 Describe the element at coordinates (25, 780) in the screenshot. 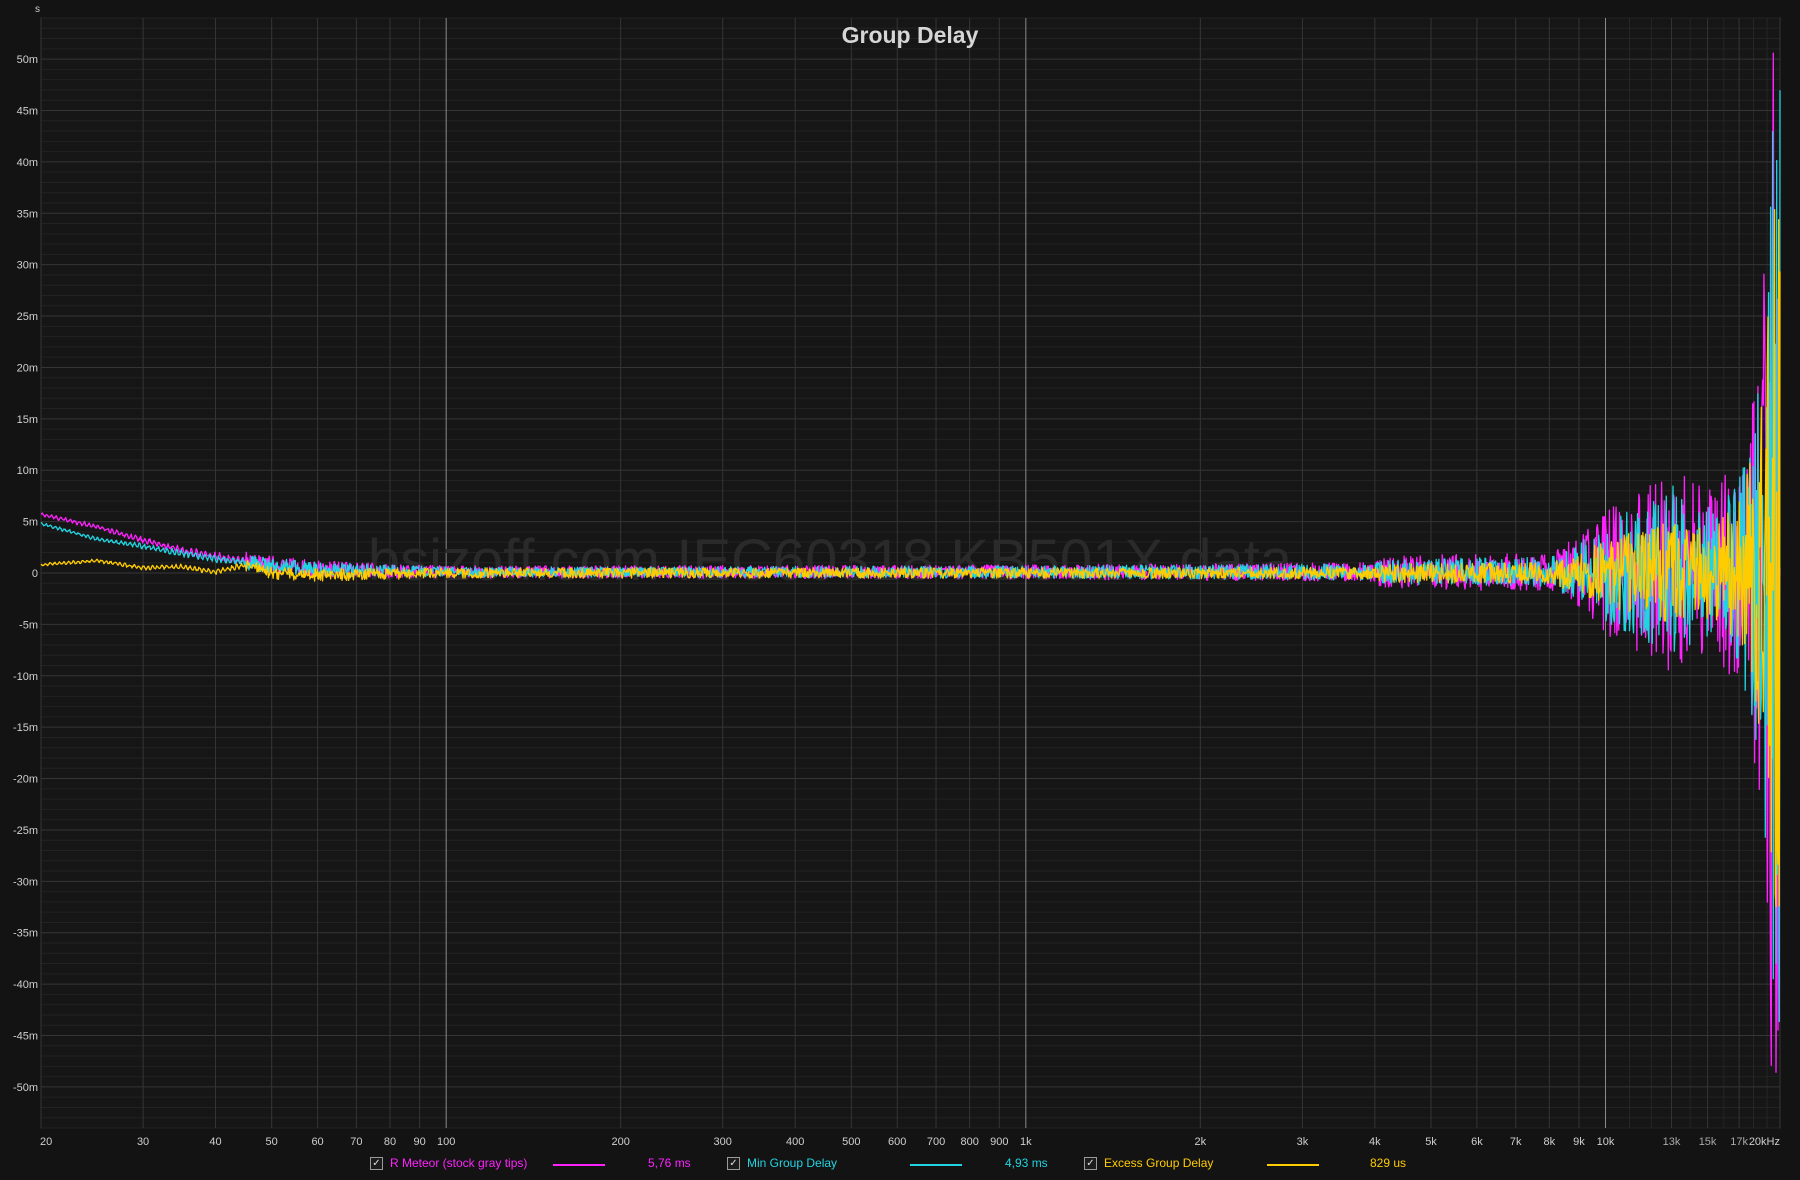

I see `y-tick-label: -20m` at that location.